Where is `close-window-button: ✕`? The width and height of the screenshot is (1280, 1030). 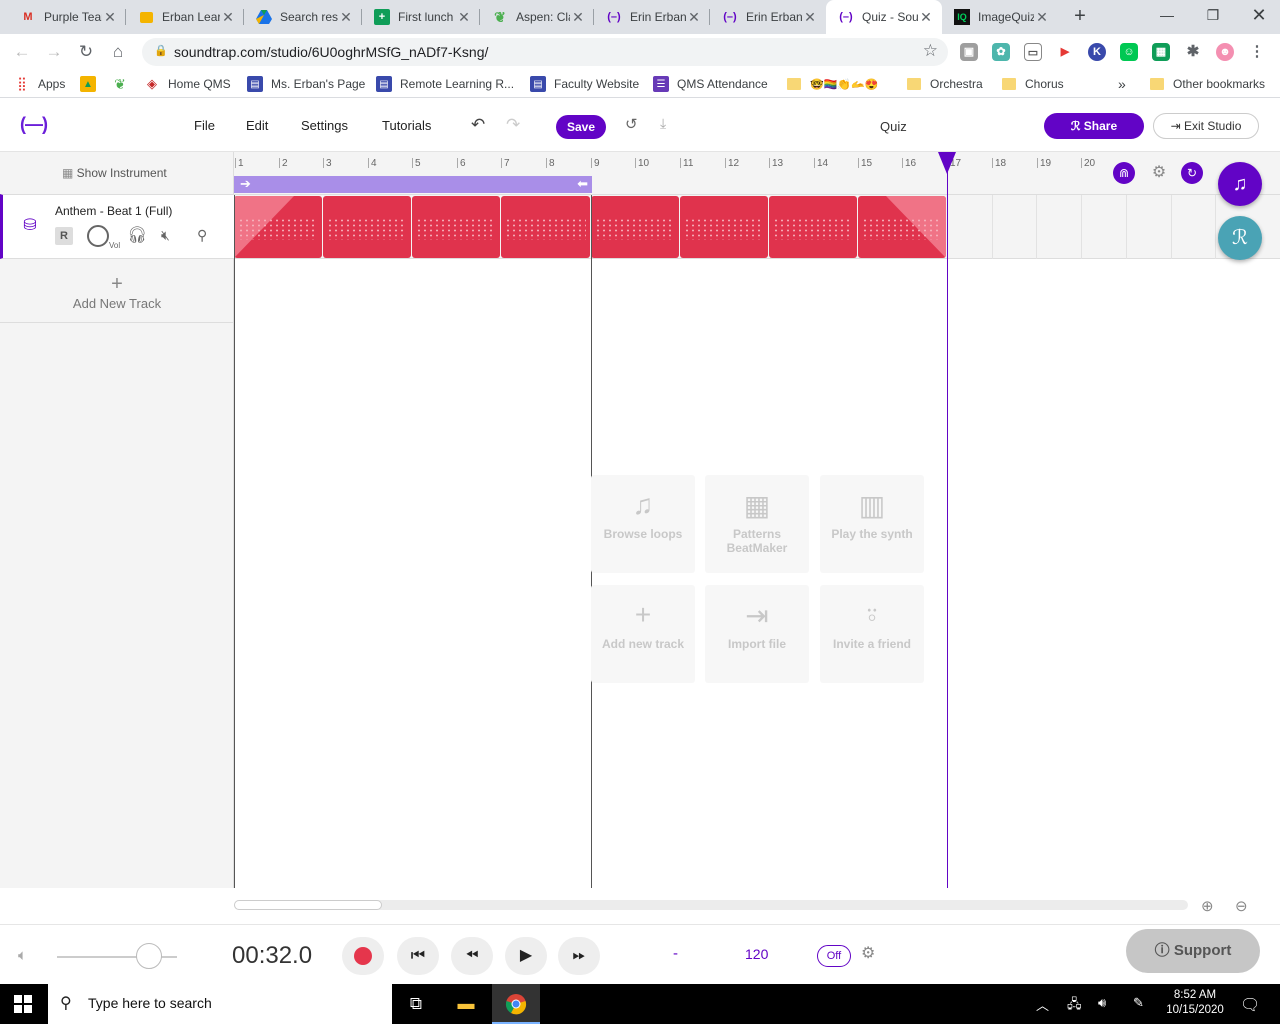 close-window-button: ✕ is located at coordinates (1258, 17).